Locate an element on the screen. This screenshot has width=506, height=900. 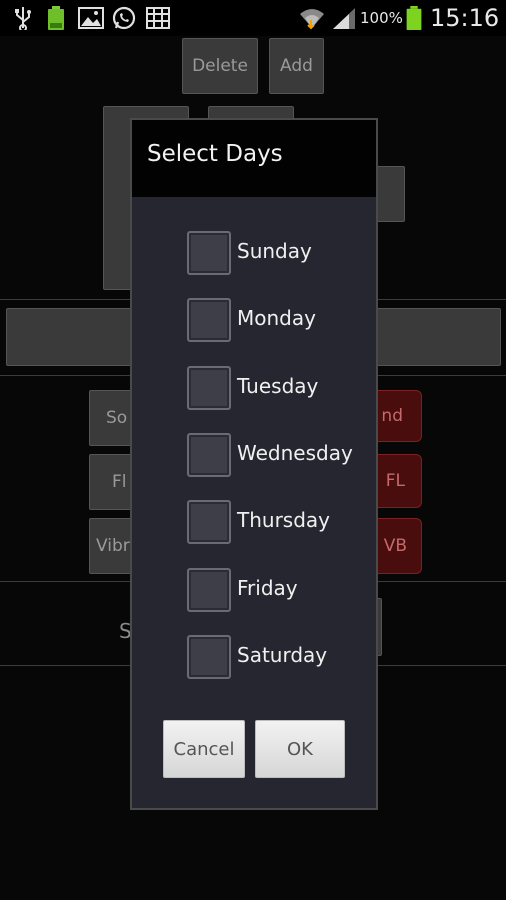
calendar-grid-icon is located at coordinates (158, 18).